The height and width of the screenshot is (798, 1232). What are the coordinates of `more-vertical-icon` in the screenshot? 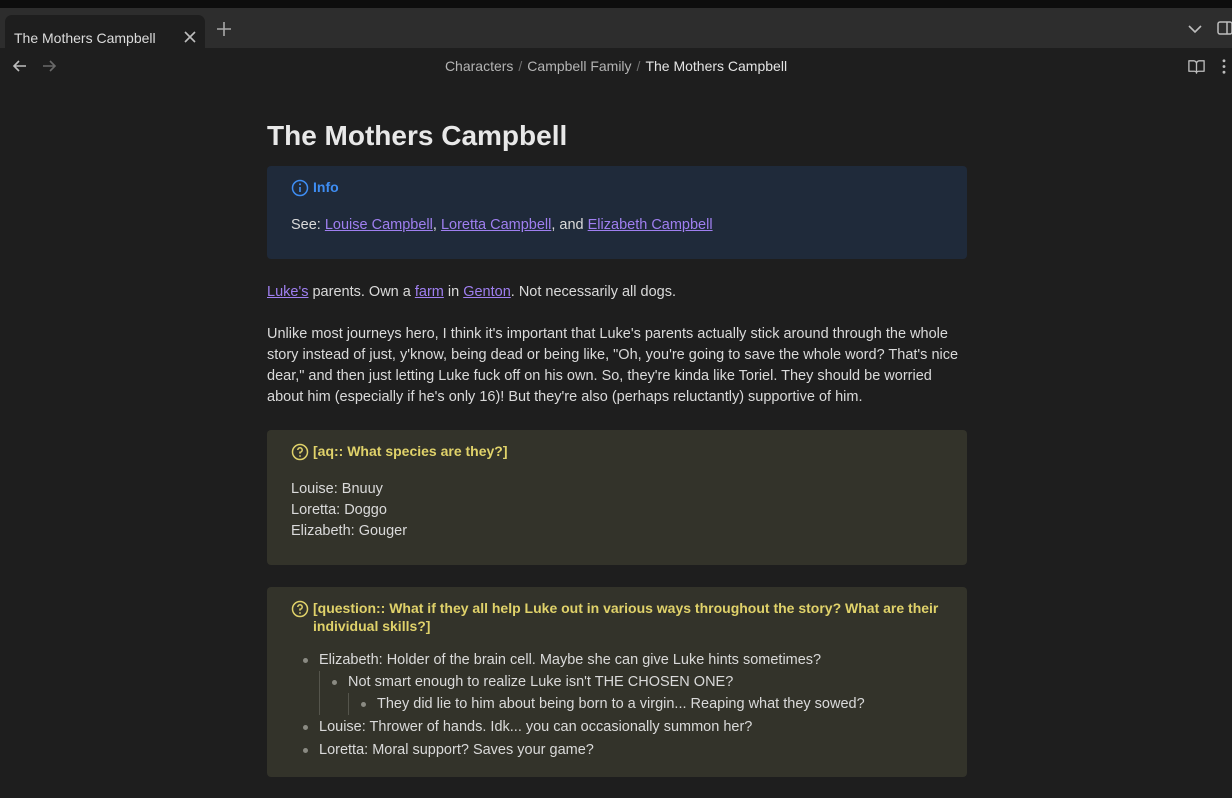 It's located at (1224, 66).